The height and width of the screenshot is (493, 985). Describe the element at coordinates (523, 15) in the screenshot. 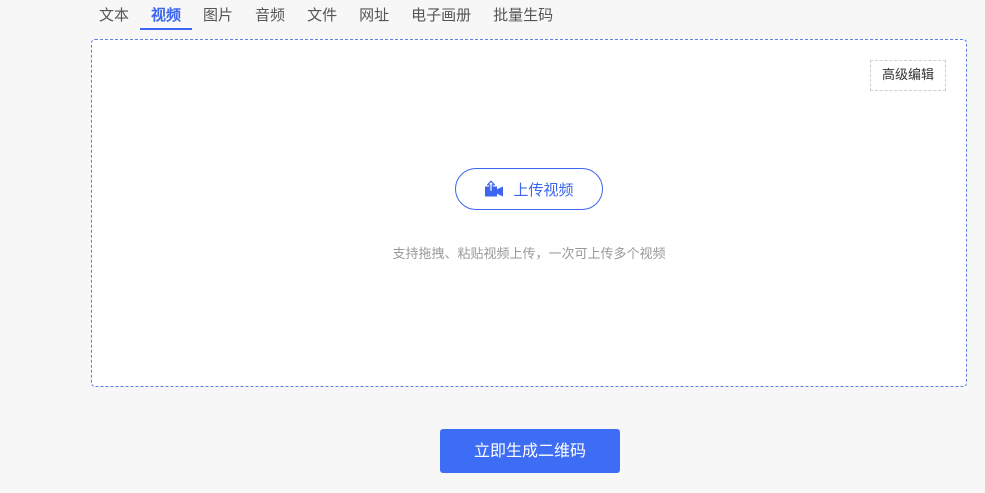

I see `tab-batch-generate: 批量生码` at that location.